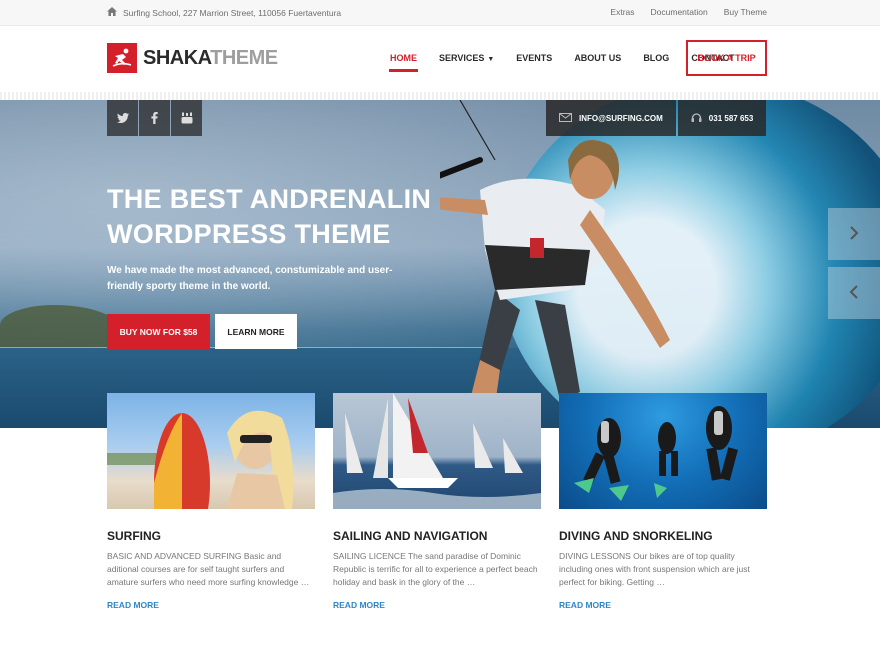 This screenshot has width=880, height=660. I want to click on card-title: SURFING, so click(134, 536).